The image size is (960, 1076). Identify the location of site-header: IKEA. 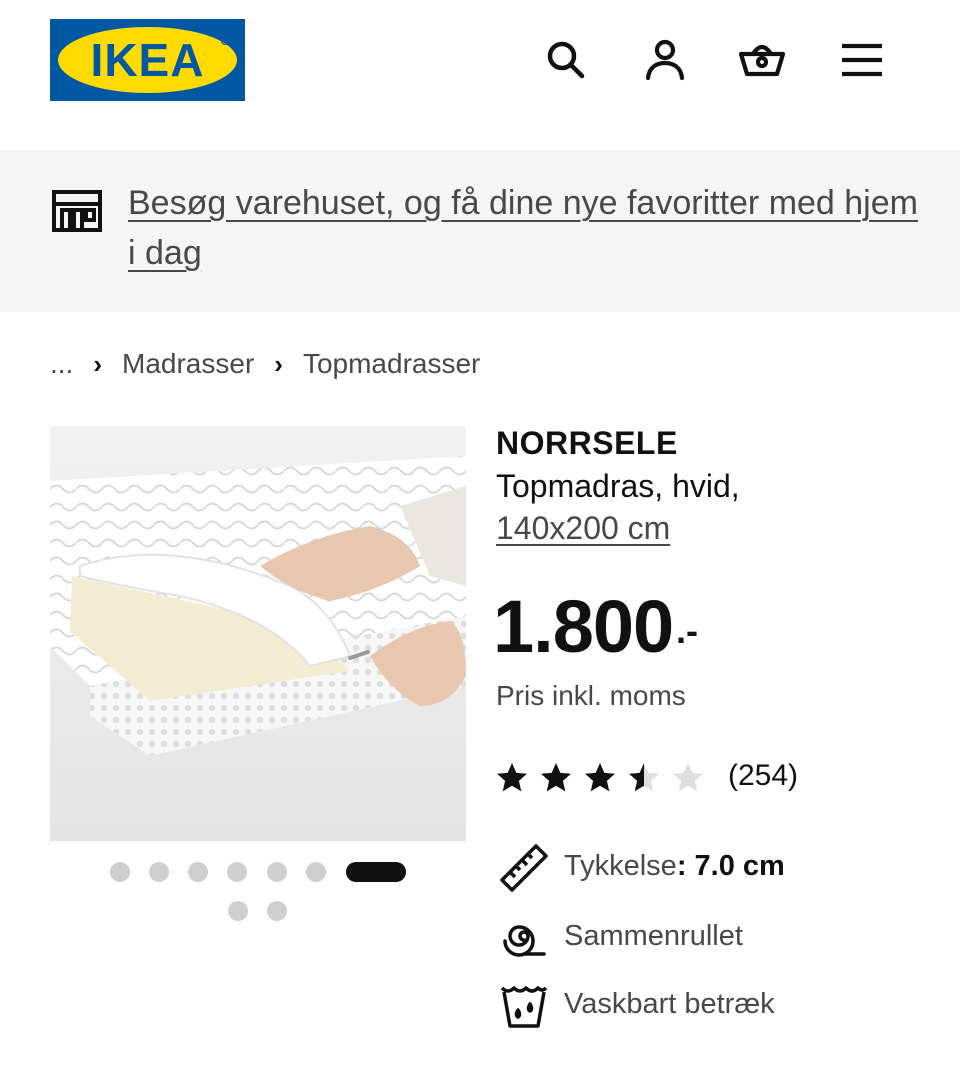
(480, 75).